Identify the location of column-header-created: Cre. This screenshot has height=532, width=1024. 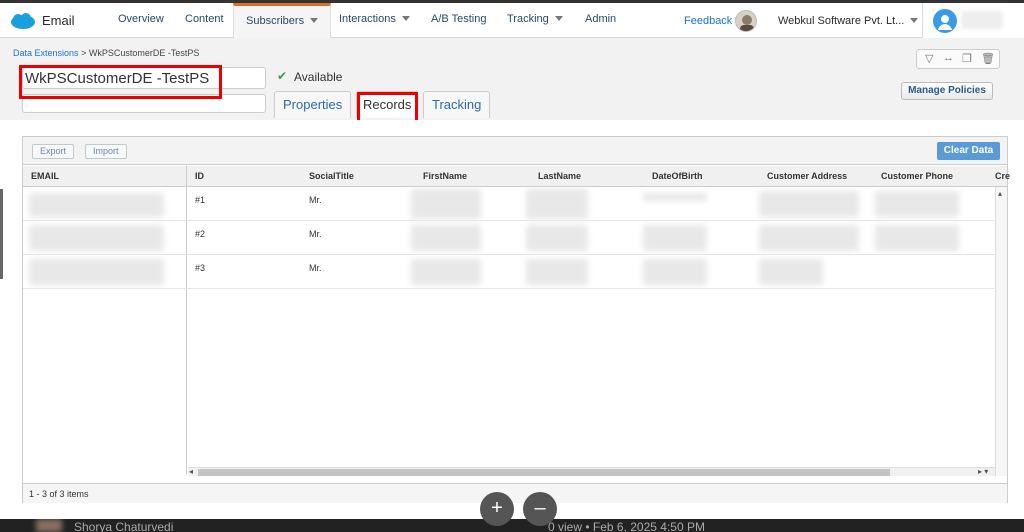
(1002, 176).